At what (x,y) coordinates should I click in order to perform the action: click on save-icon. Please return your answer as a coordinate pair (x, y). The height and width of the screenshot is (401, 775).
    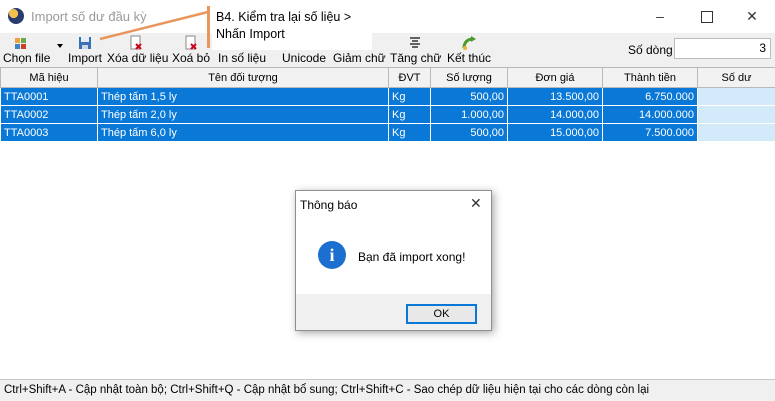
    Looking at the image, I should click on (85, 43).